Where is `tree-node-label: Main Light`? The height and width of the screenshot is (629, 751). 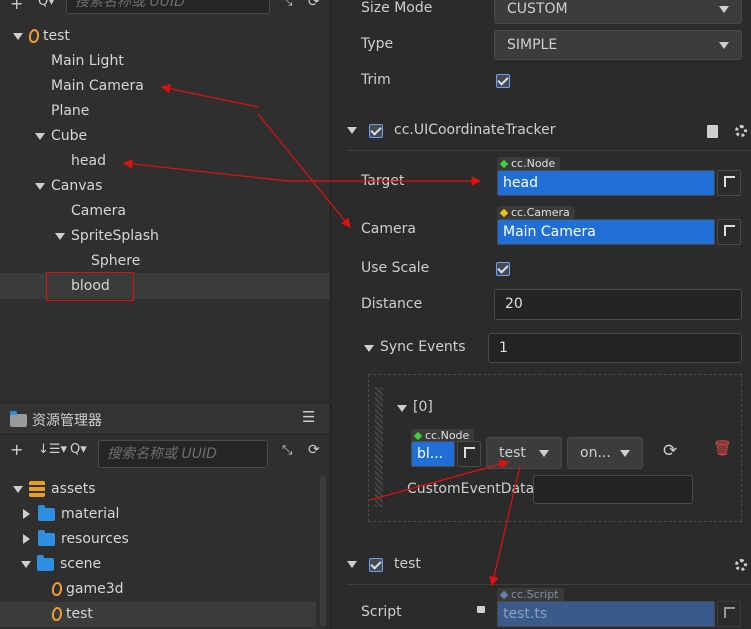
tree-node-label: Main Light is located at coordinates (87, 61).